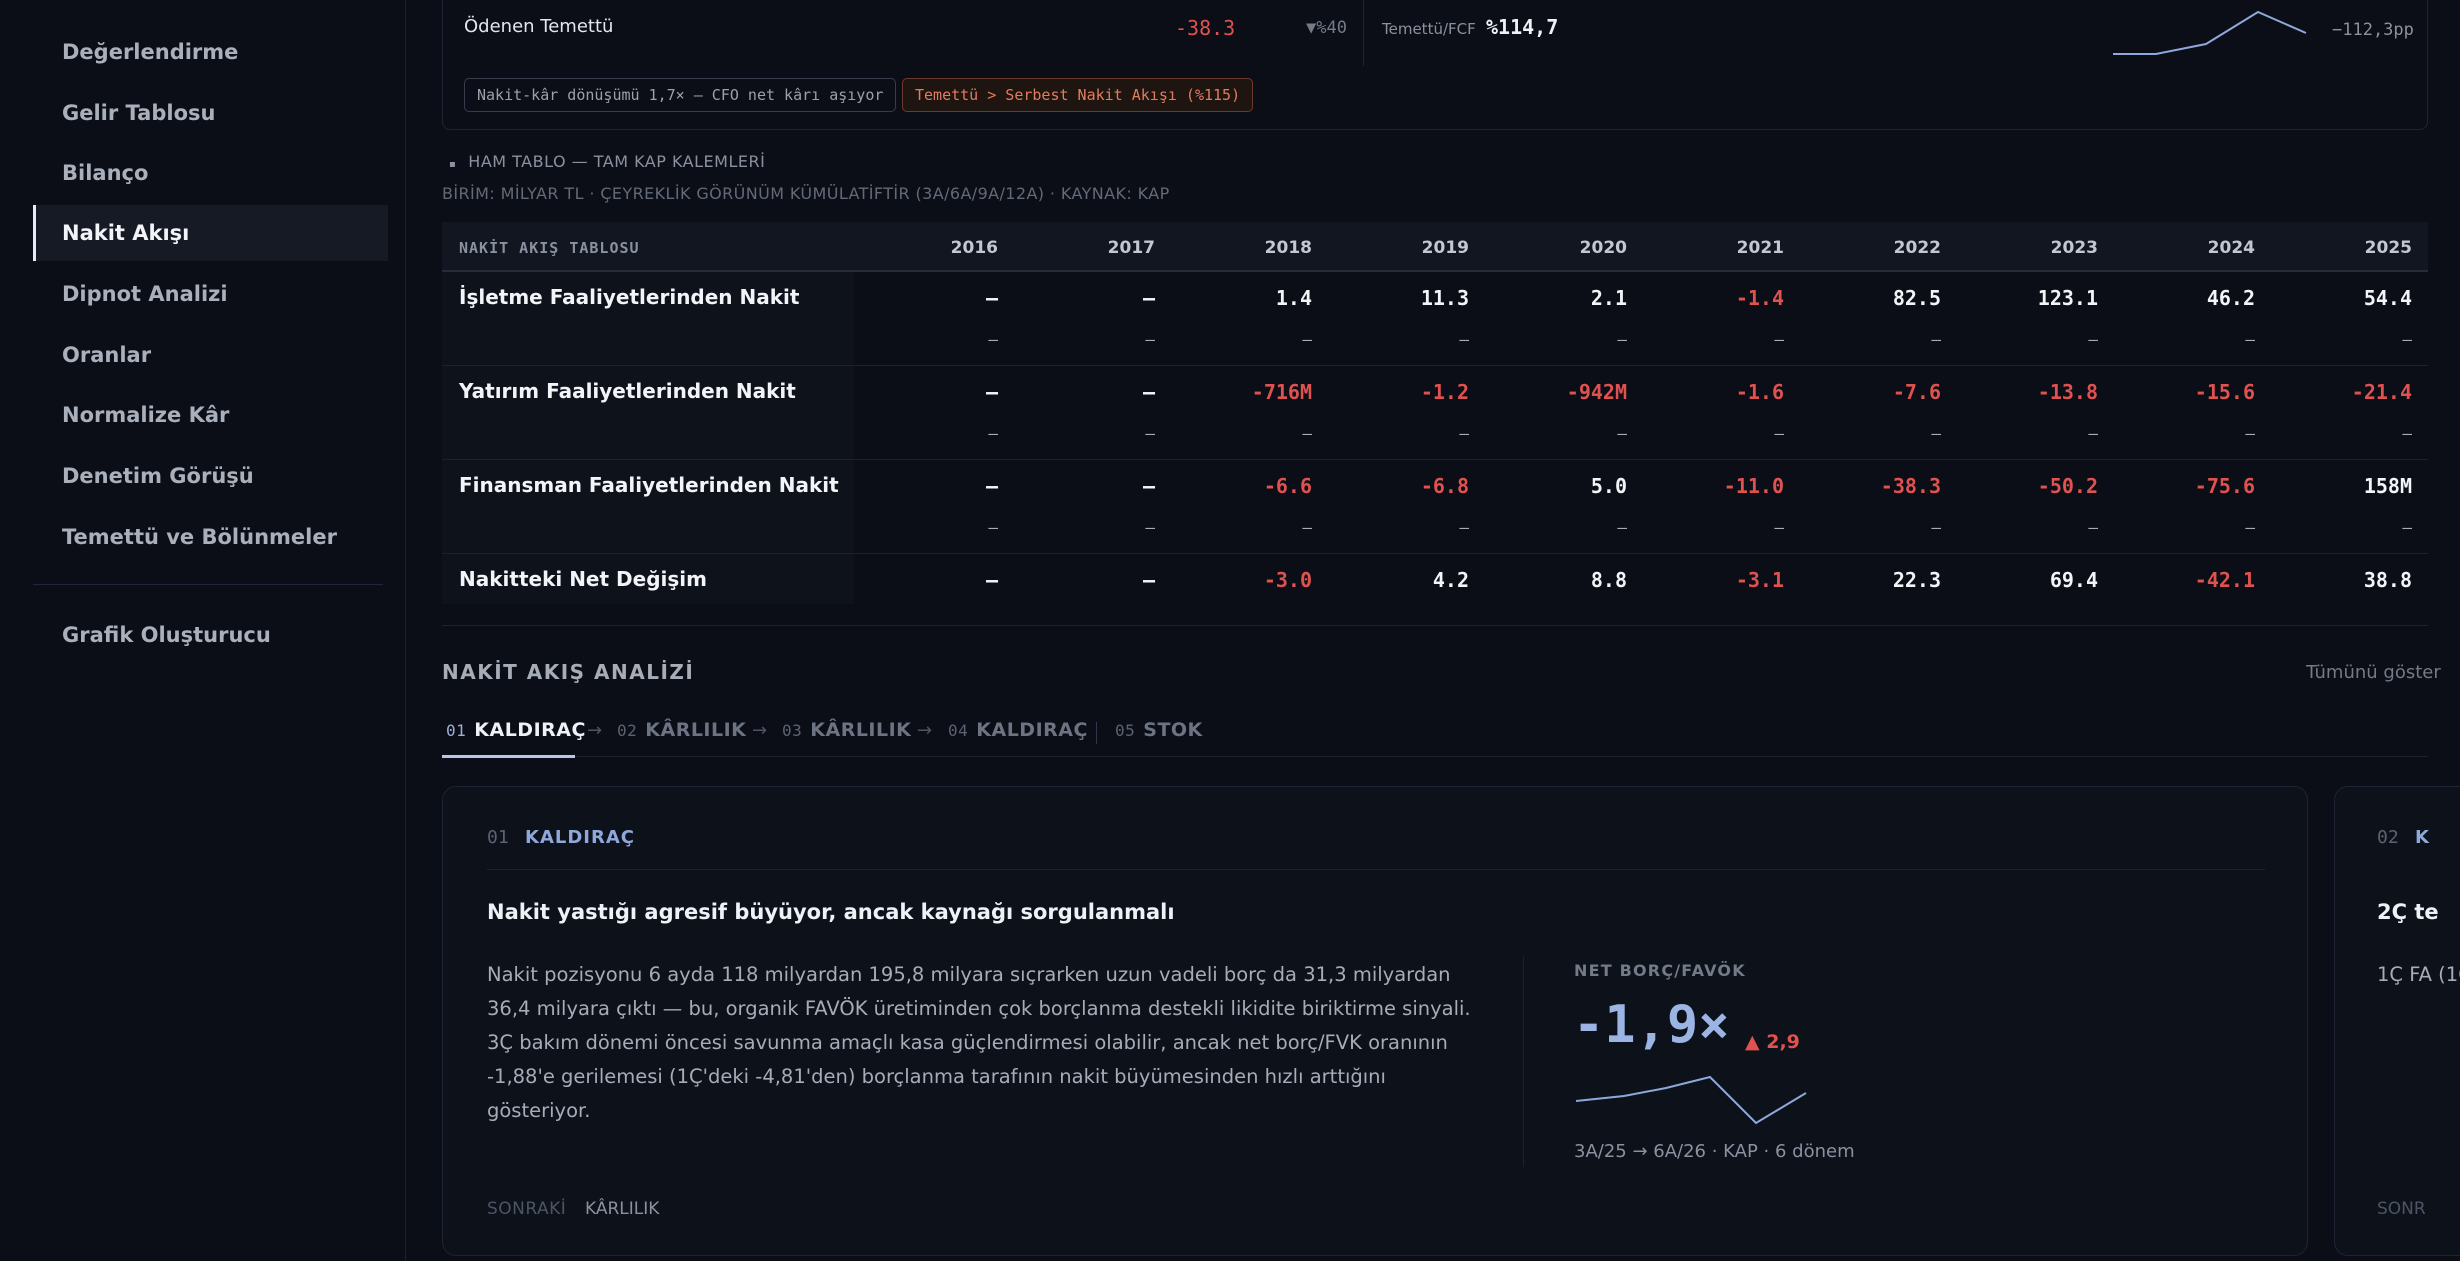 Image resolution: width=2460 pixels, height=1261 pixels. I want to click on table-header-label: NAKİT AKIŞ TABLOSU, so click(549, 248).